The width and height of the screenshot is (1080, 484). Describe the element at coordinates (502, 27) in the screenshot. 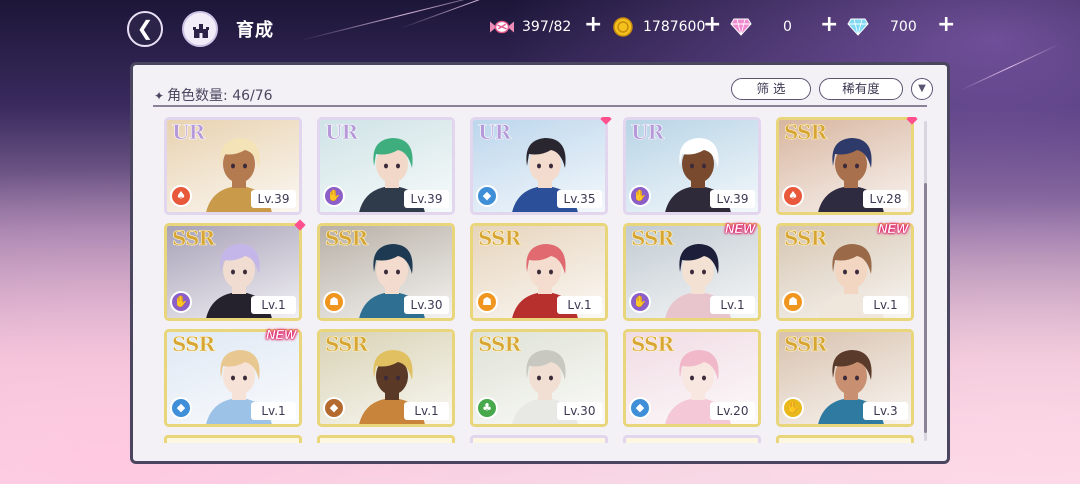

I see `candy-icon` at that location.